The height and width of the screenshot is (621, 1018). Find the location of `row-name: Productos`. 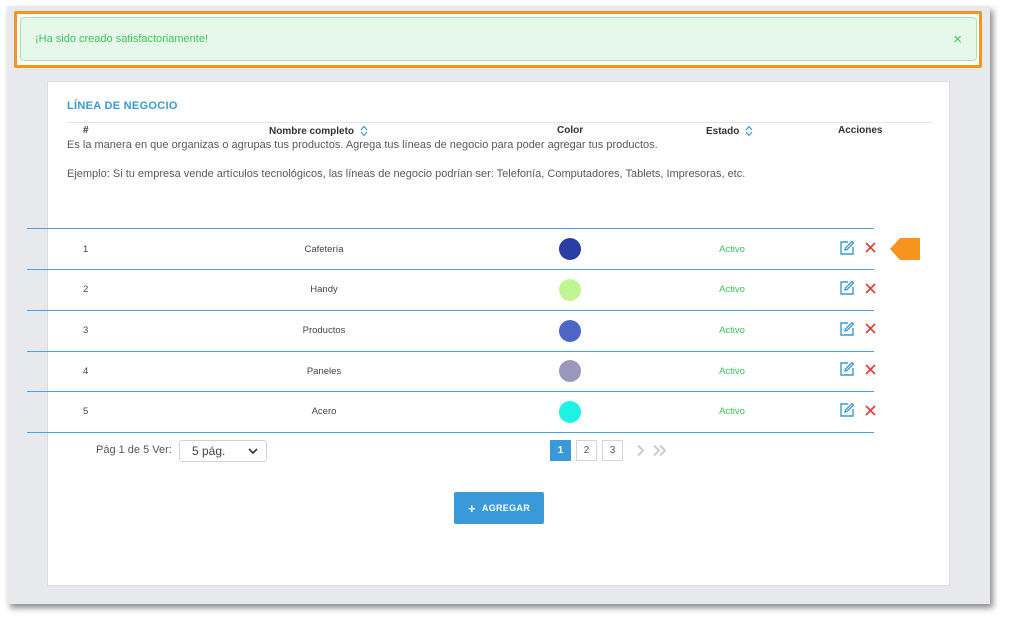

row-name: Productos is located at coordinates (324, 330).